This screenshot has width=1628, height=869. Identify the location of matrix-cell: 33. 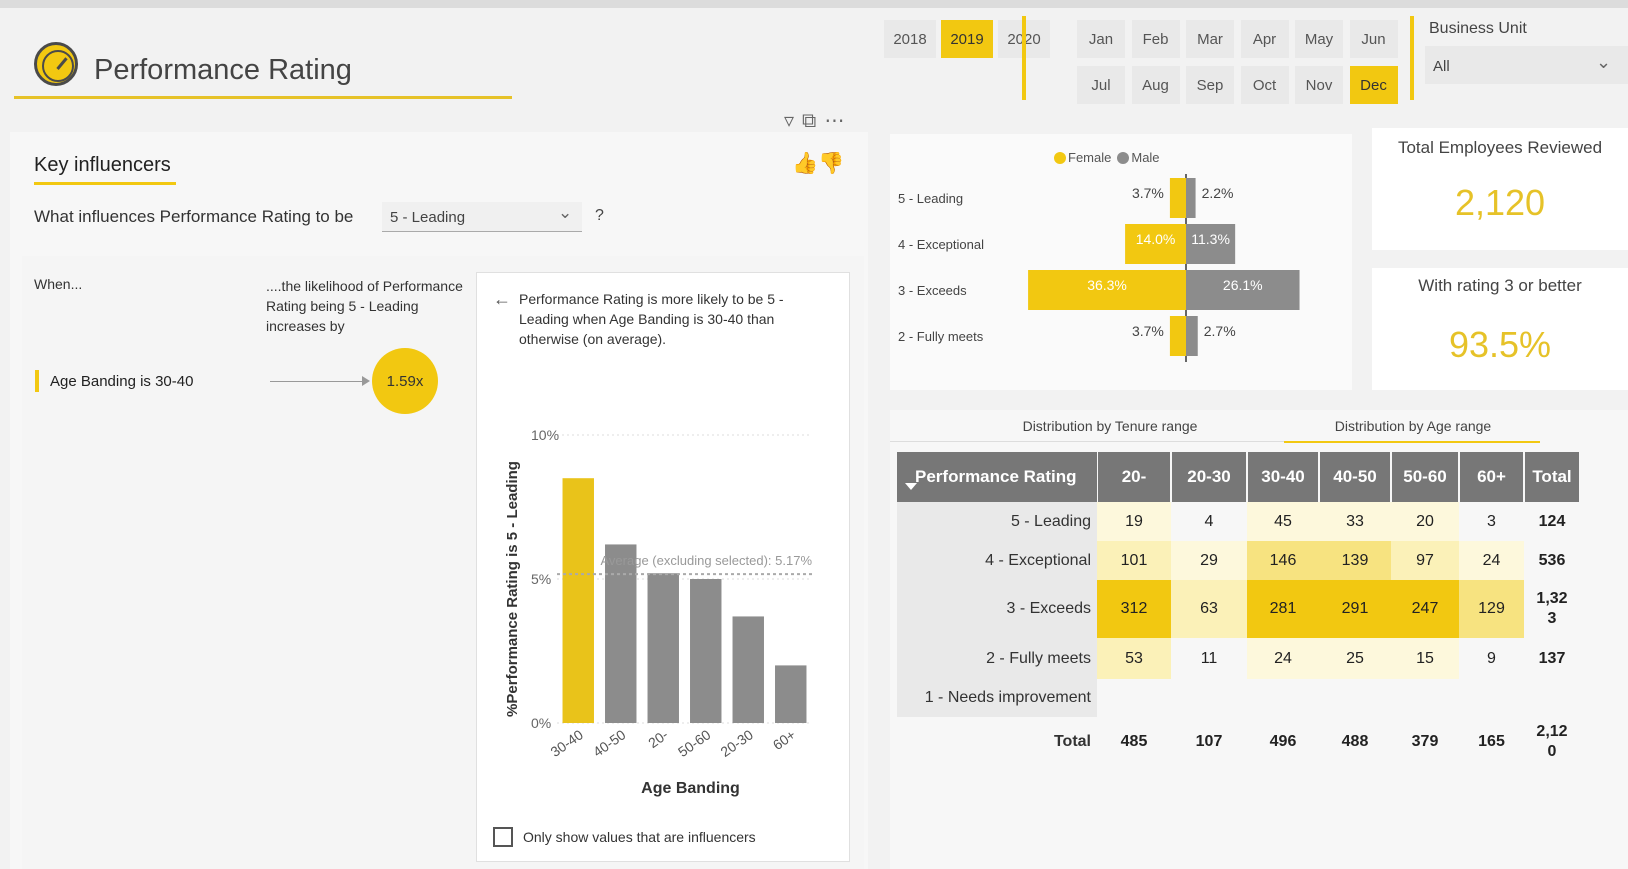
(1355, 521).